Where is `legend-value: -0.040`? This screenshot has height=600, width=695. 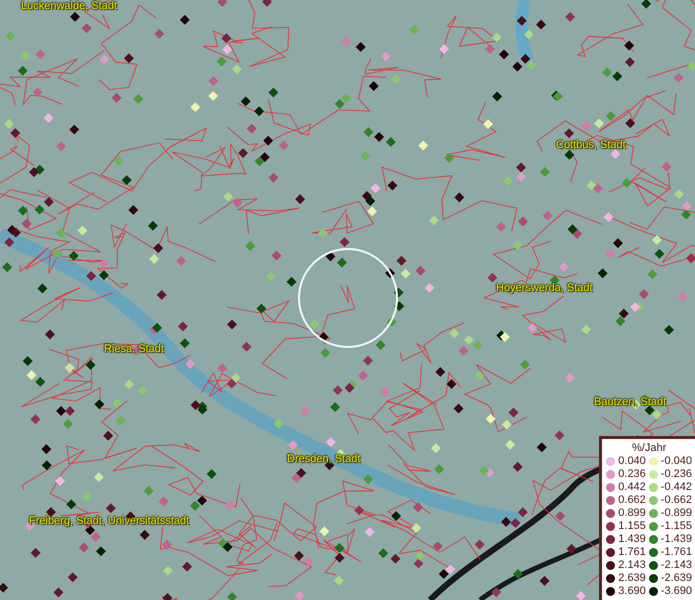
legend-value: -0.040 is located at coordinates (676, 461).